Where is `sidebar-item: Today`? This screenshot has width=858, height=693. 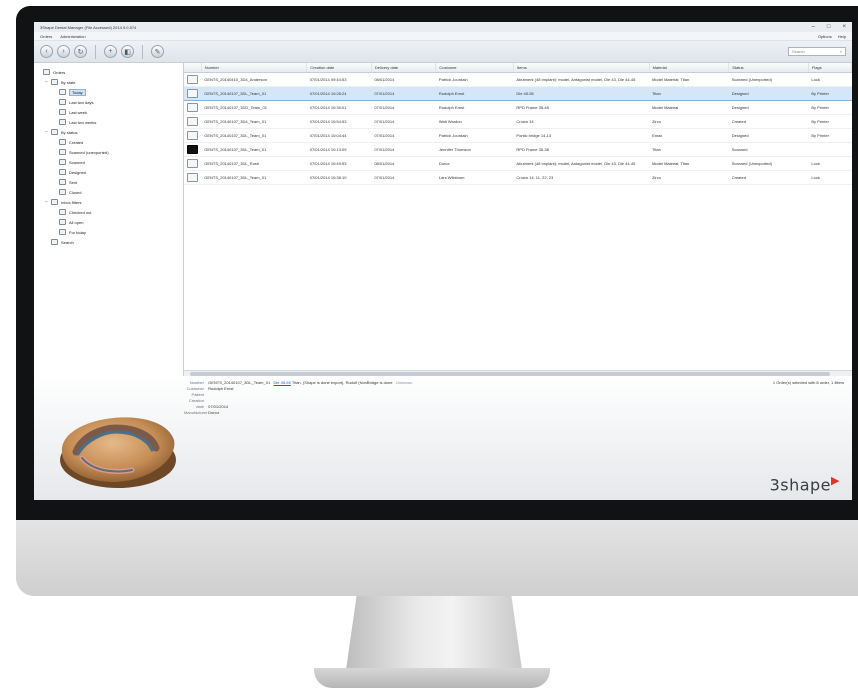 sidebar-item: Today is located at coordinates (108, 92).